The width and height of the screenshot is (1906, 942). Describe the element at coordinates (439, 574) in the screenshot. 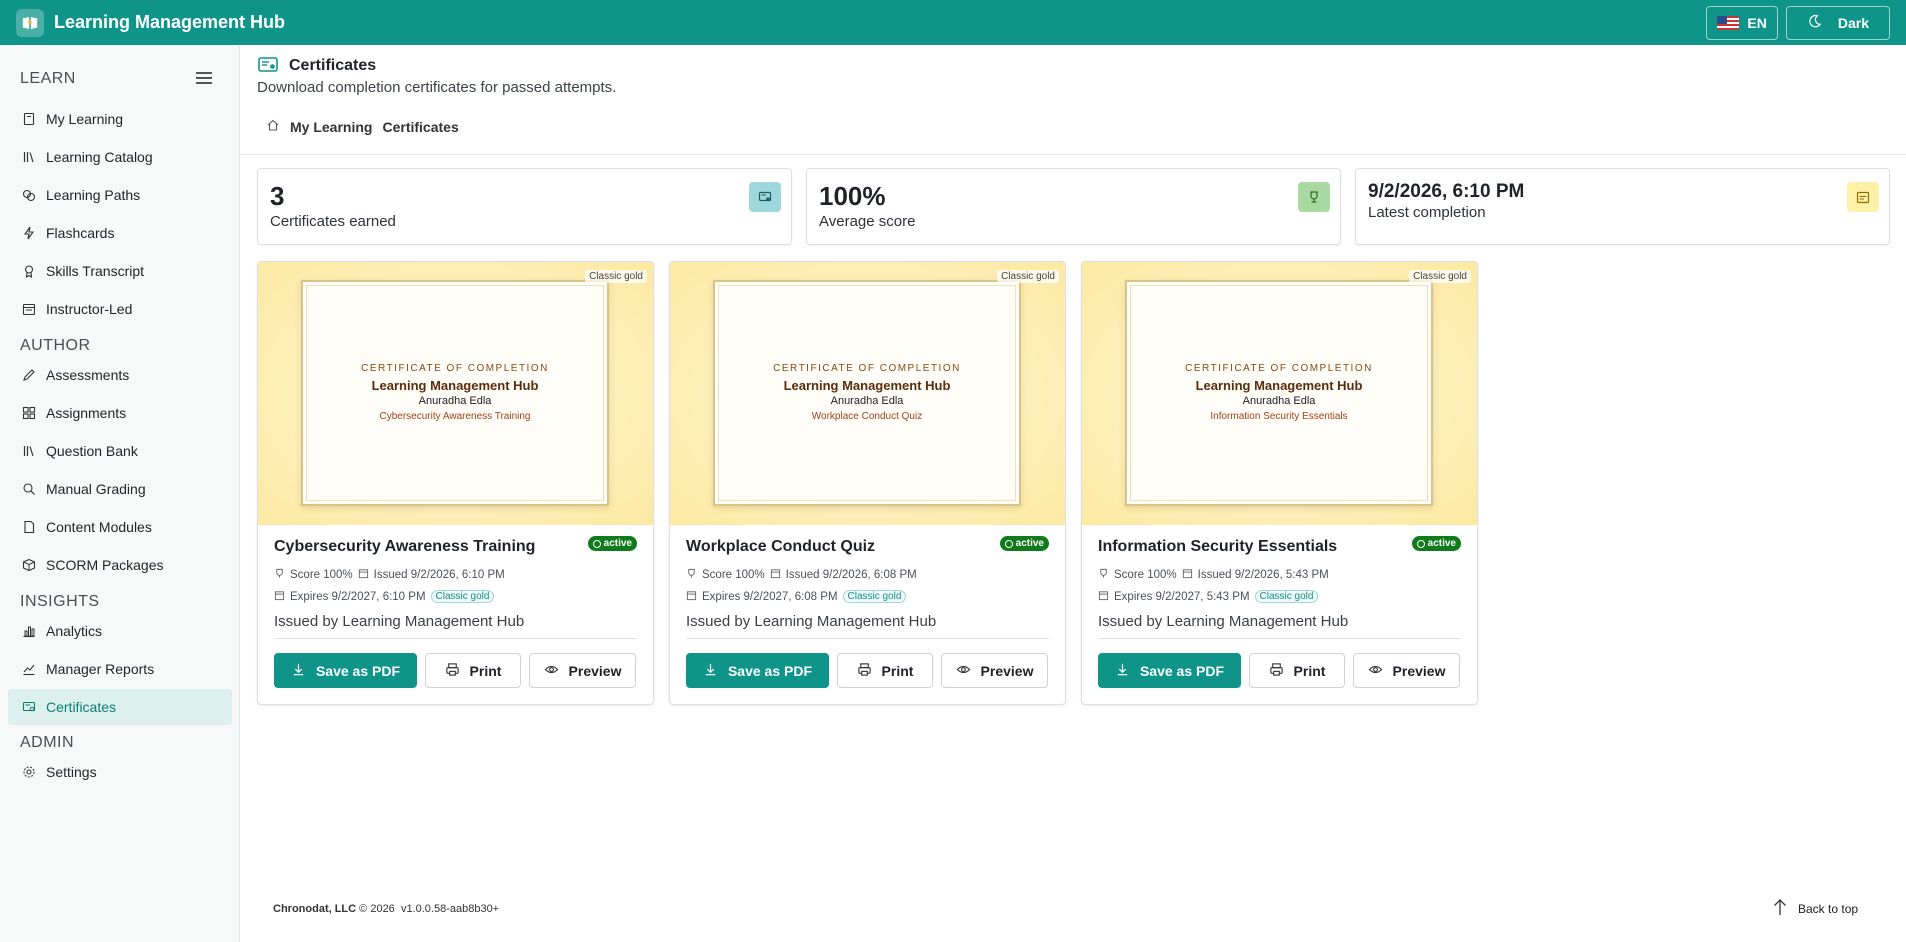

I see `issued-text: Issued 9/2/2026, 6:10 PM` at that location.